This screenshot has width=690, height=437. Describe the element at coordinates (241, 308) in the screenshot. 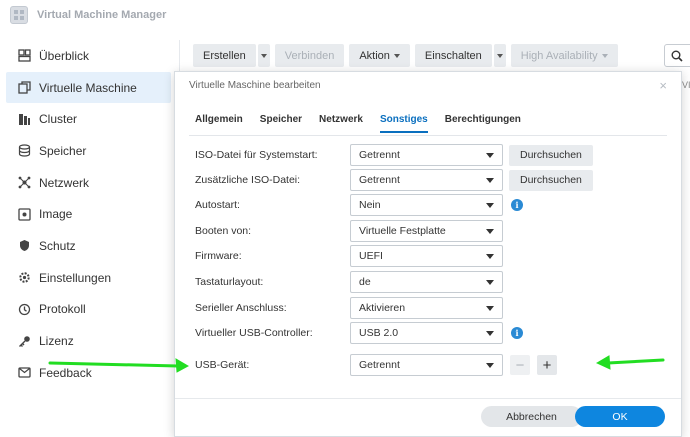

I see `serial-port-label: Serieller Anschluss:` at that location.